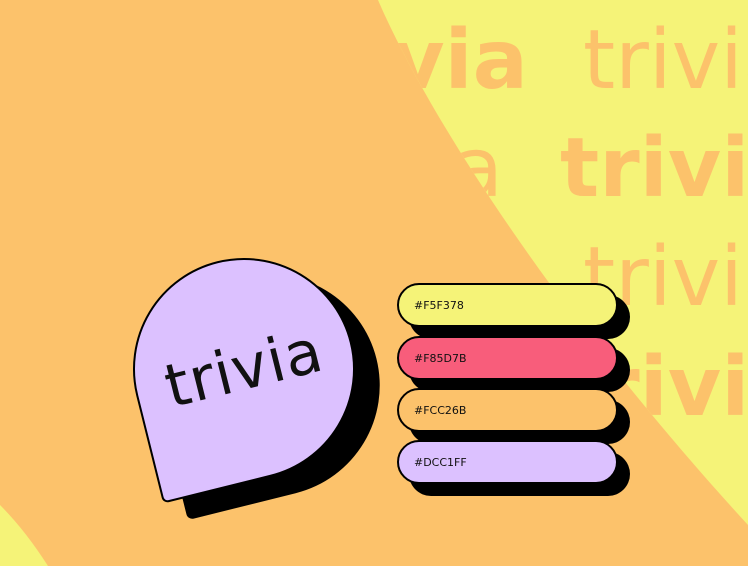 Image resolution: width=748 pixels, height=566 pixels. I want to click on logo-text: trivia, so click(244, 369).